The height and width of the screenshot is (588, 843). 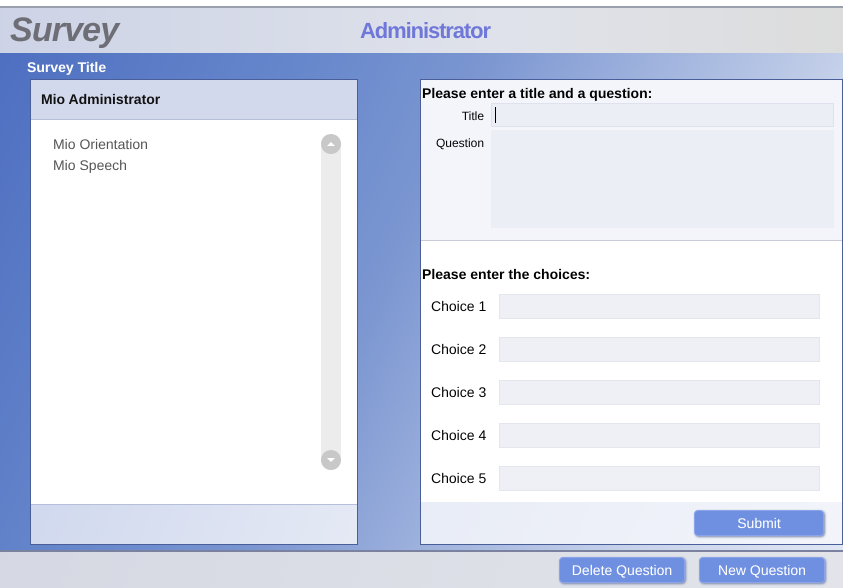 What do you see at coordinates (187, 165) in the screenshot?
I see `survey-list-item: Mio Speech` at bounding box center [187, 165].